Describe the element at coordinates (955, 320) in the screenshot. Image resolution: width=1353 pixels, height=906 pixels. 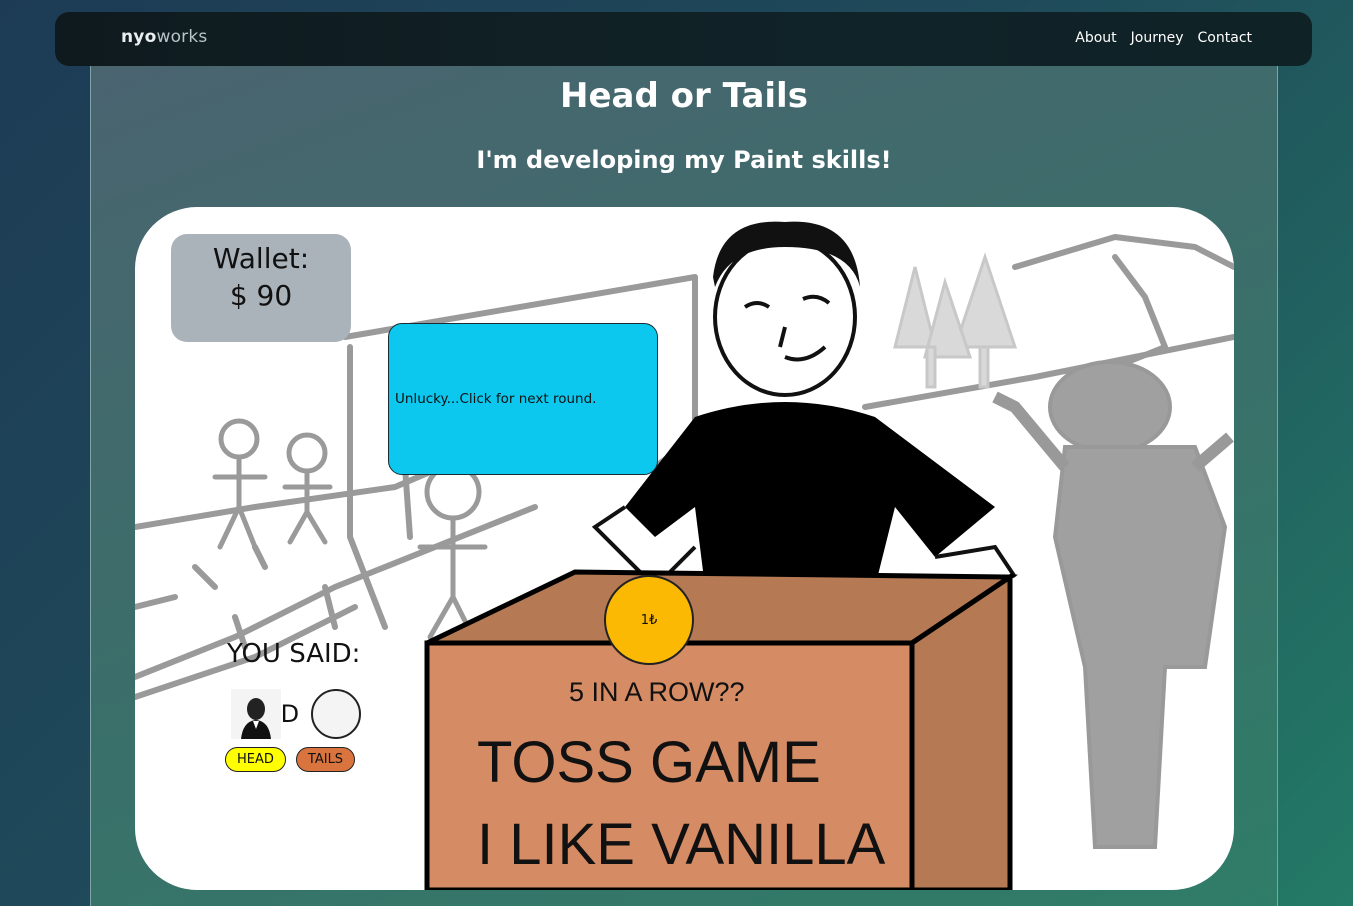
I see `trees` at that location.